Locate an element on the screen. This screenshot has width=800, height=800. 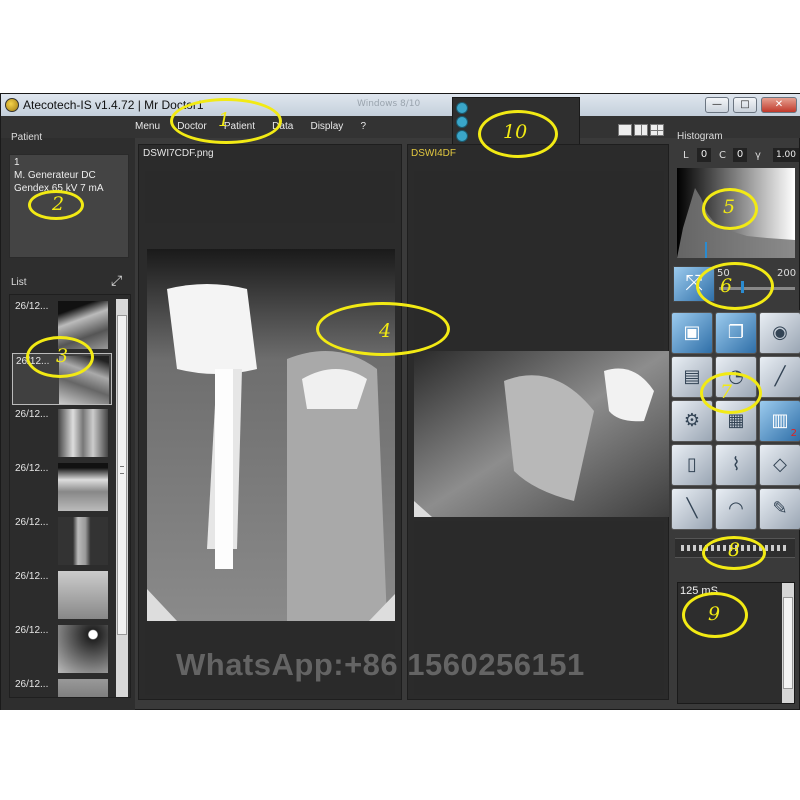
maximize-button: □ is located at coordinates (745, 105).